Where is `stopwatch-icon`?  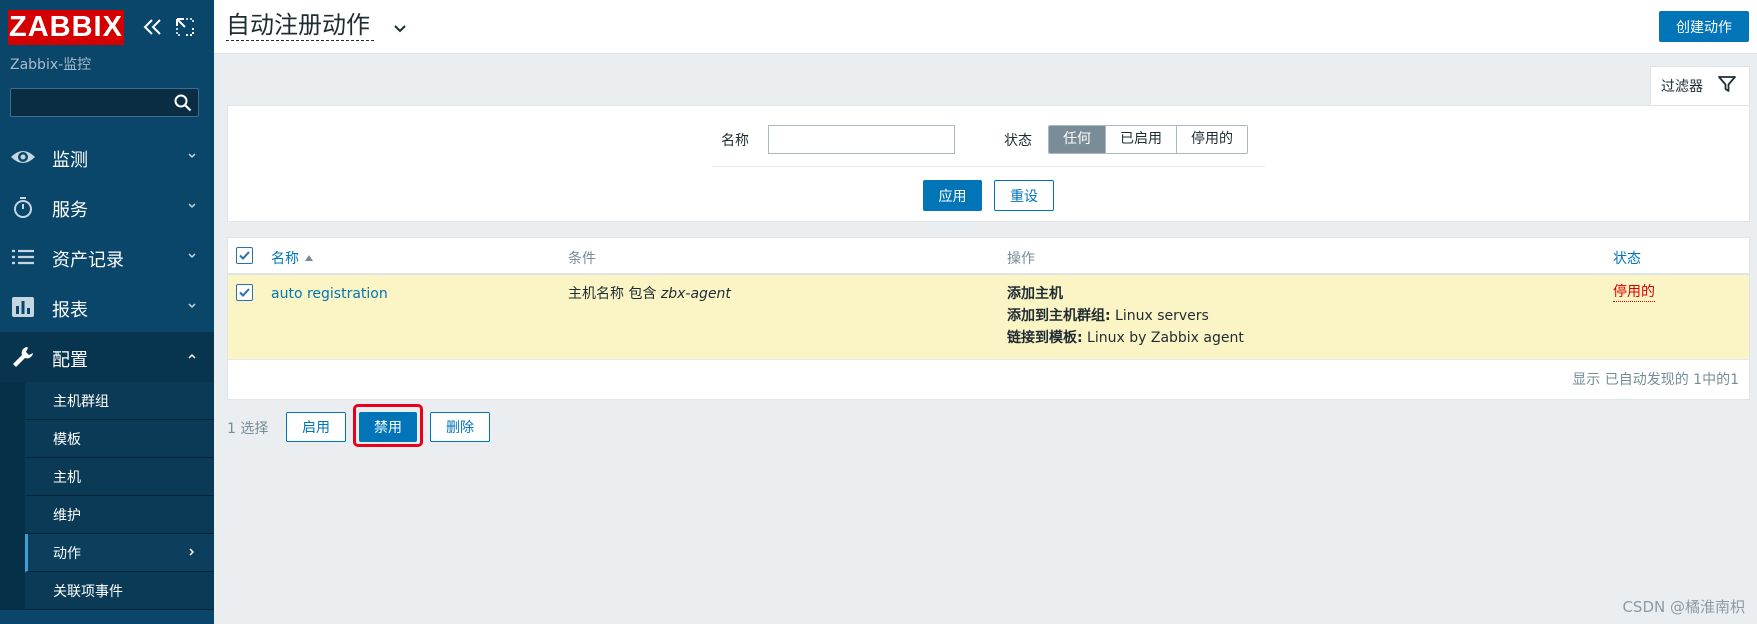 stopwatch-icon is located at coordinates (23, 207).